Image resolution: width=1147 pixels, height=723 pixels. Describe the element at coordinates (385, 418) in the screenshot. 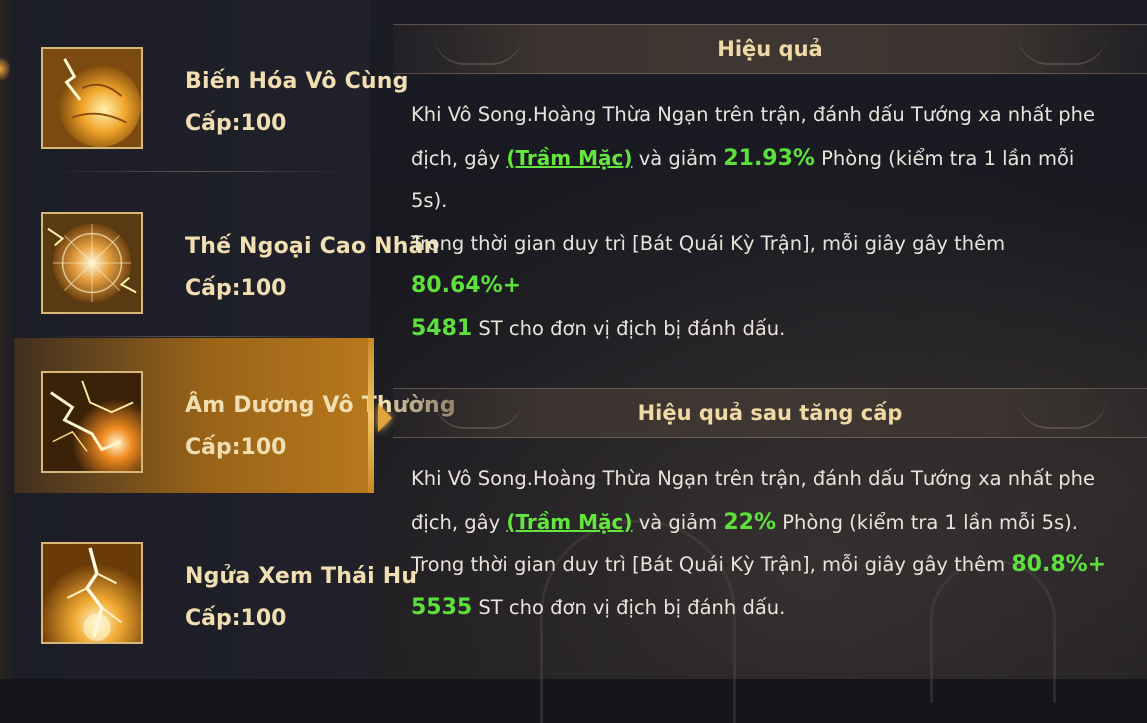

I see `selection-arrow-icon` at that location.